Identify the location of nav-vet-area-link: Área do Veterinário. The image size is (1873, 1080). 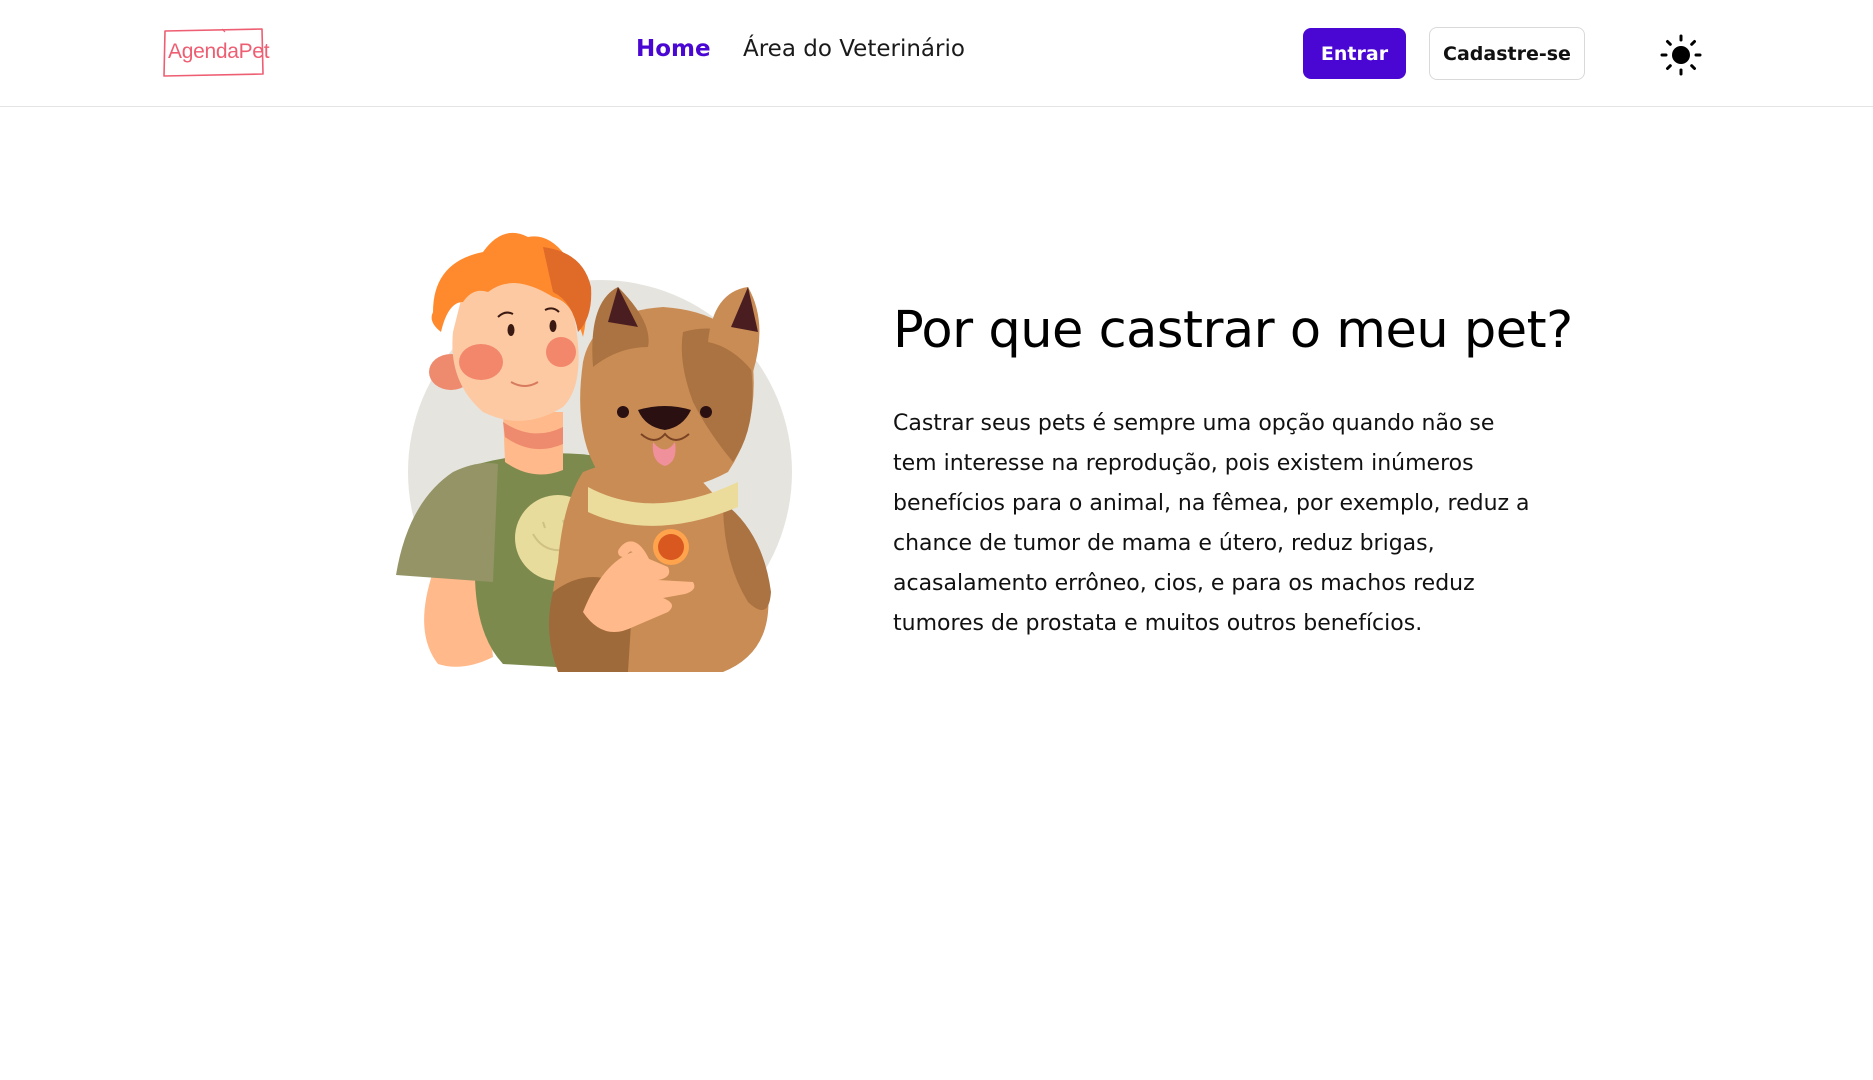
(854, 49).